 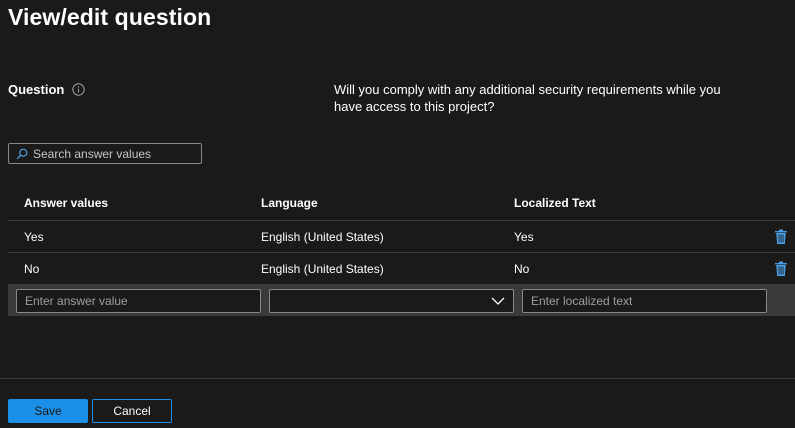 I want to click on new-answer-value-input, so click(x=138, y=300).